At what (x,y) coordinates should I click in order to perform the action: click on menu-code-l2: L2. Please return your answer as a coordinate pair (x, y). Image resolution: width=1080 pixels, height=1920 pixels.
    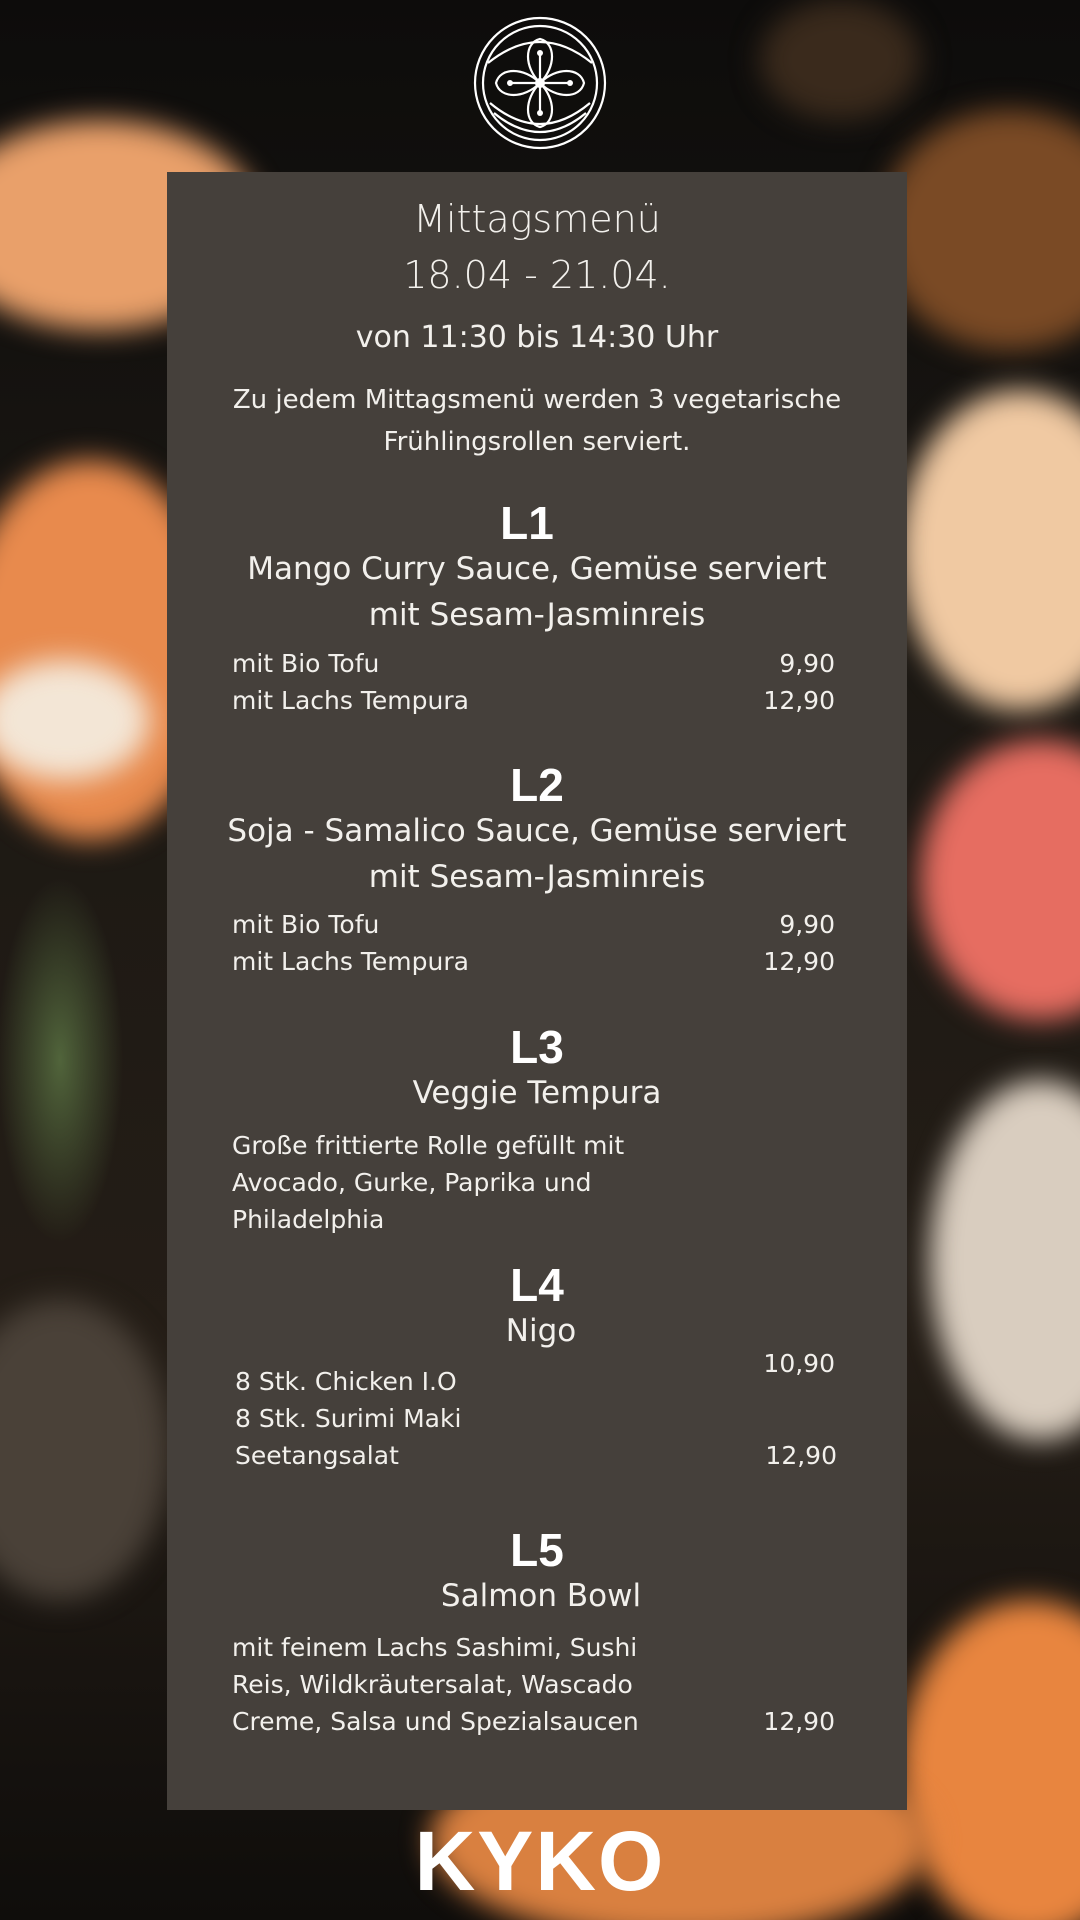
    Looking at the image, I should click on (537, 785).